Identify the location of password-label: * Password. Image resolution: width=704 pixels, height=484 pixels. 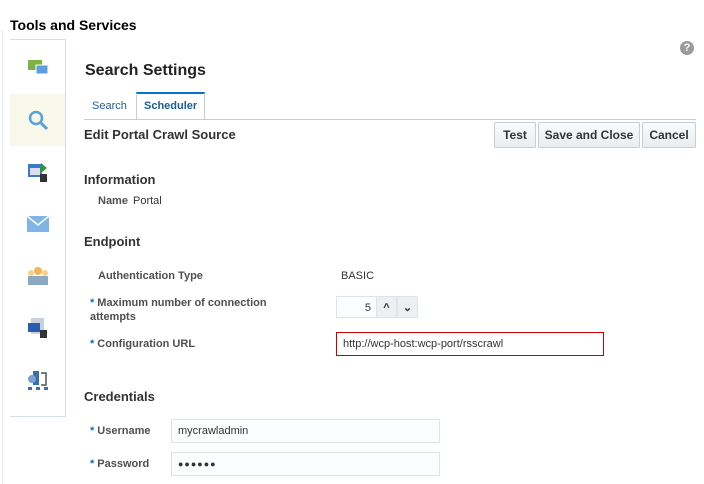
(119, 464).